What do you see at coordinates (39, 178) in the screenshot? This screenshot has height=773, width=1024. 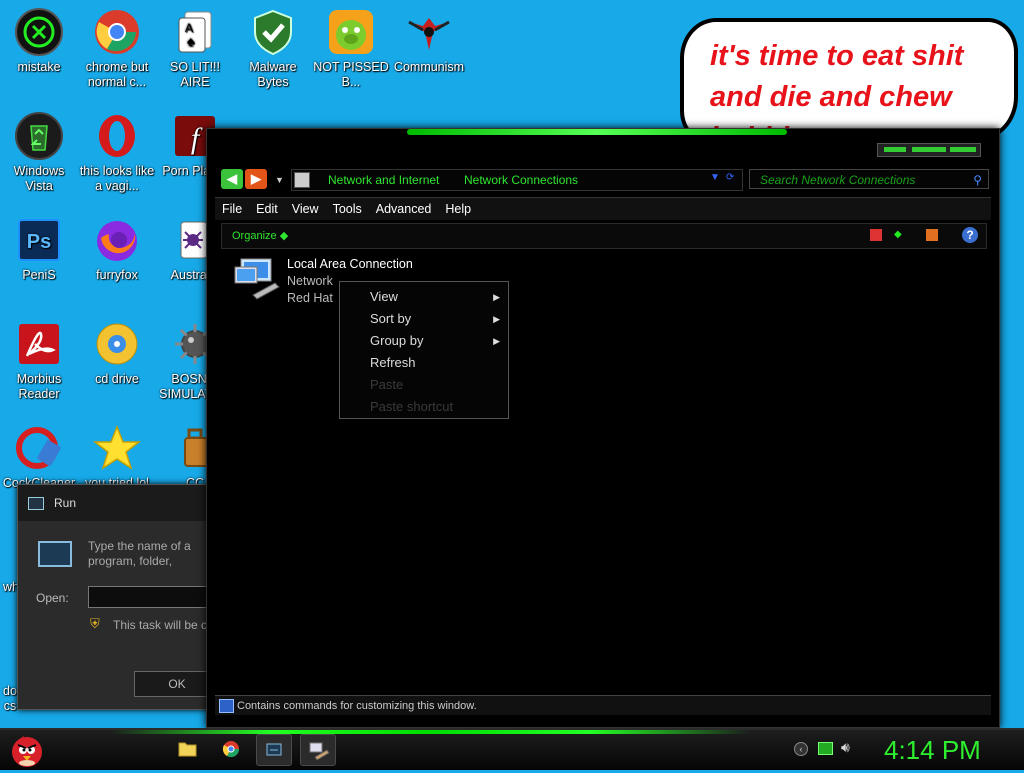 I see `desktop-icon-label: Windows Vista` at bounding box center [39, 178].